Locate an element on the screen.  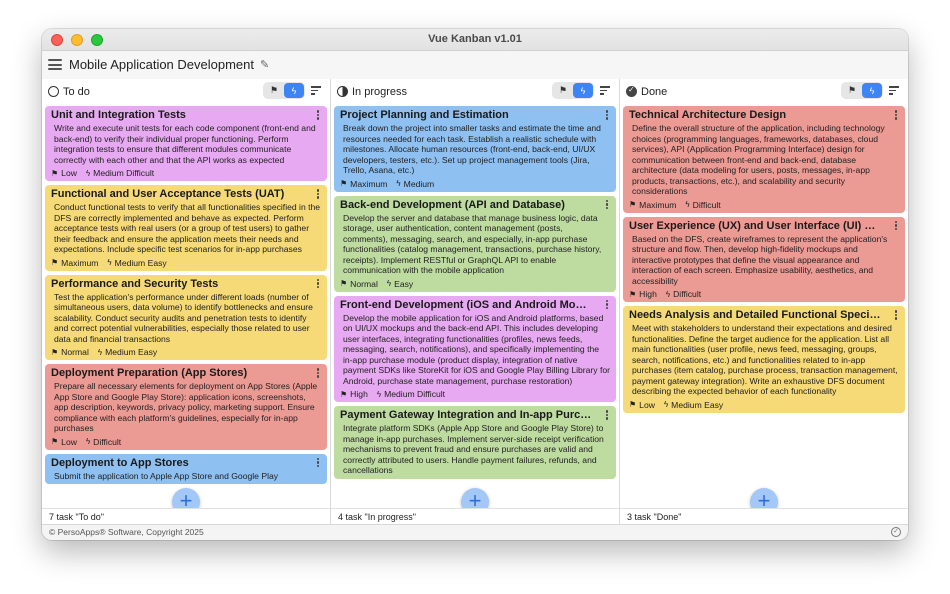
column-title: To do is located at coordinates (76, 91).